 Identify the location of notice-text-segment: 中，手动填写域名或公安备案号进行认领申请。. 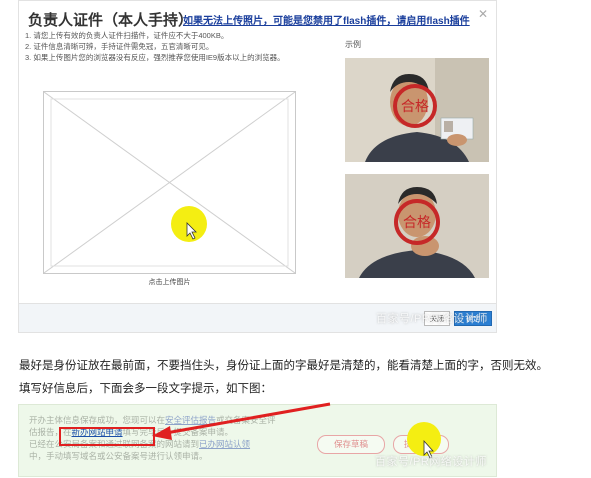
(118, 456).